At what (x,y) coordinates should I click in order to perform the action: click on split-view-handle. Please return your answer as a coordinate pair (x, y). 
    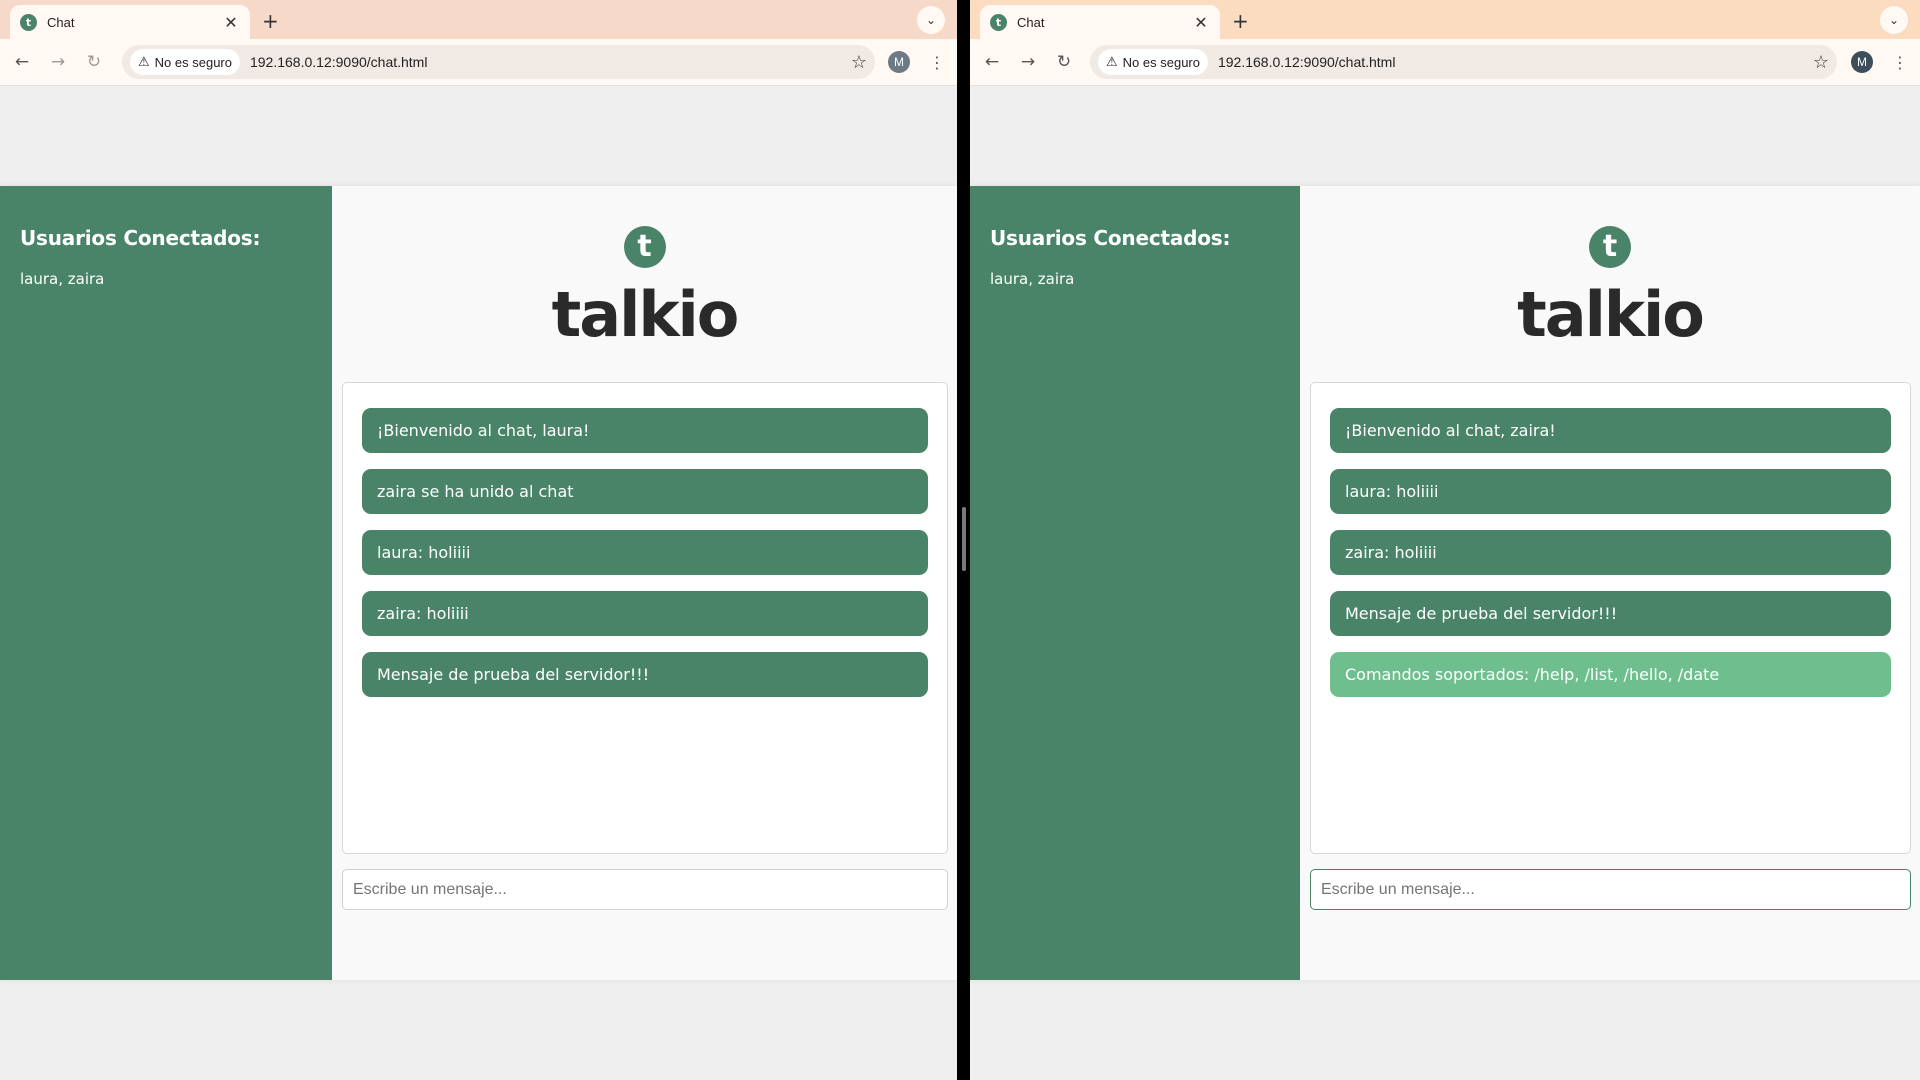
    Looking at the image, I should click on (964, 539).